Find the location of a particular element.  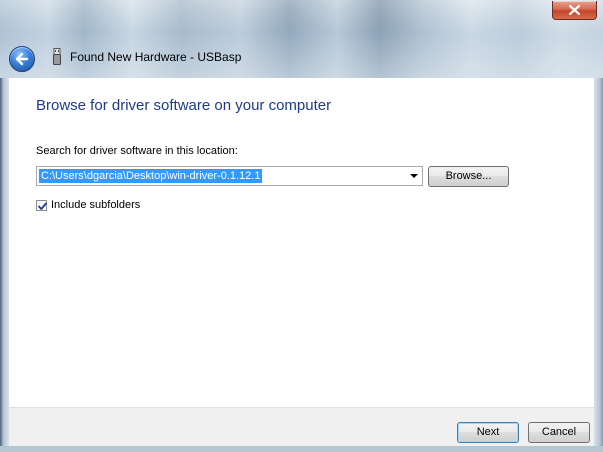

back-button is located at coordinates (22, 59).